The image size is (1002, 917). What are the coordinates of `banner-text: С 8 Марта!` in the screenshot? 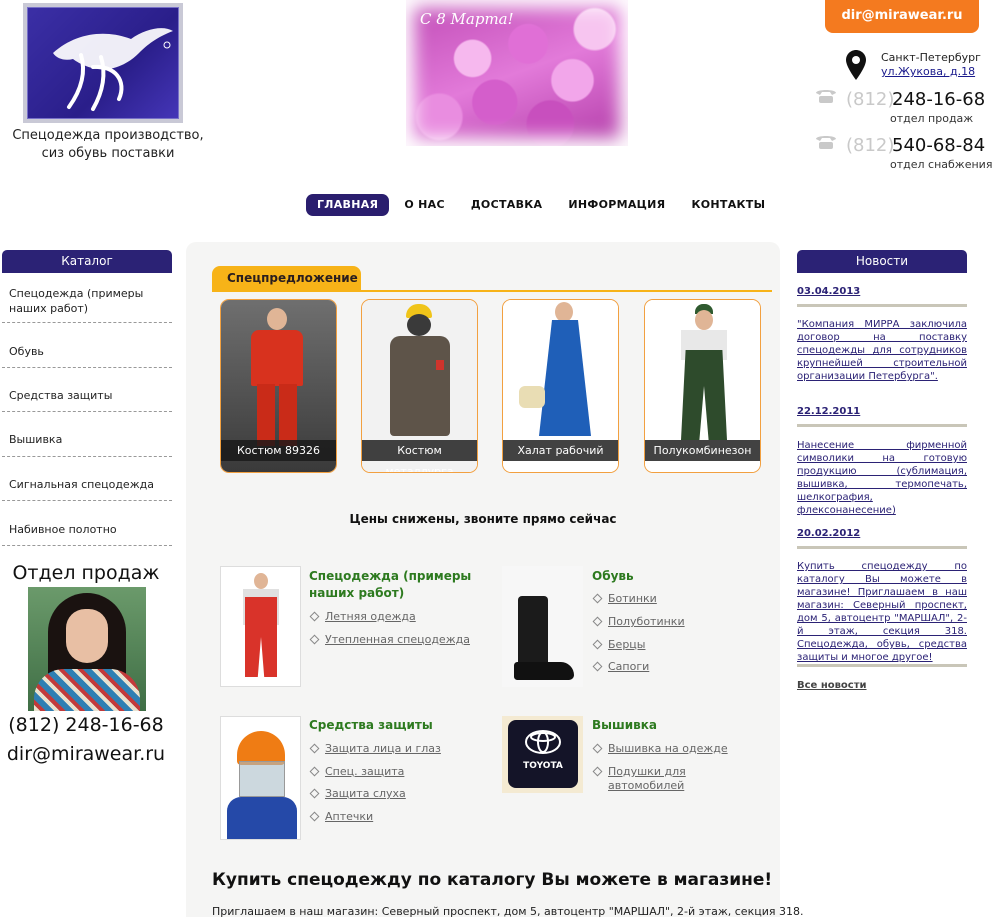 It's located at (467, 19).